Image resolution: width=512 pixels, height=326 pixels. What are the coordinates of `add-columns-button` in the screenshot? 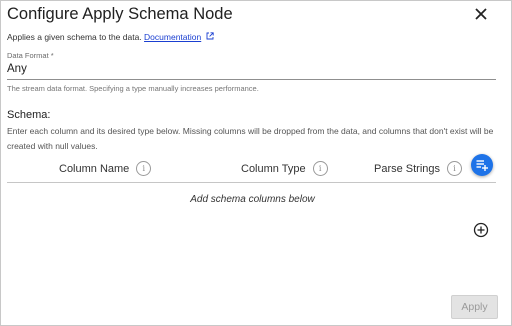 It's located at (482, 165).